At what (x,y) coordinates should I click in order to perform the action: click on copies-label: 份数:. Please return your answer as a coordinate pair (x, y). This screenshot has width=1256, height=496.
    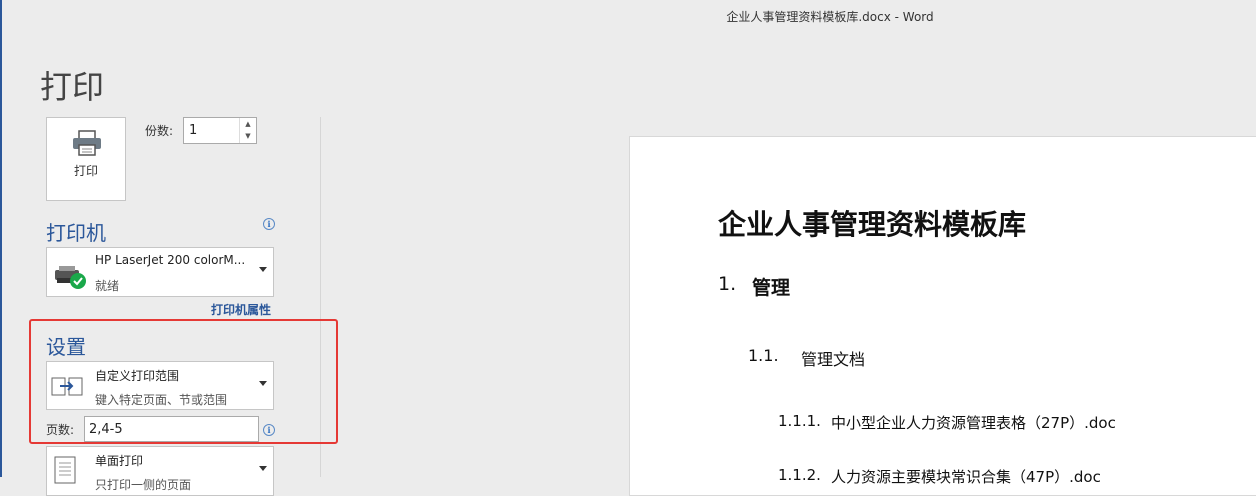
    Looking at the image, I should click on (159, 131).